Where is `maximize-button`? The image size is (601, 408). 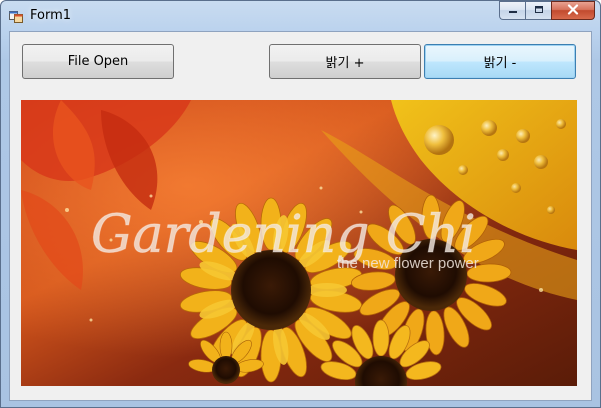
maximize-button is located at coordinates (538, 10).